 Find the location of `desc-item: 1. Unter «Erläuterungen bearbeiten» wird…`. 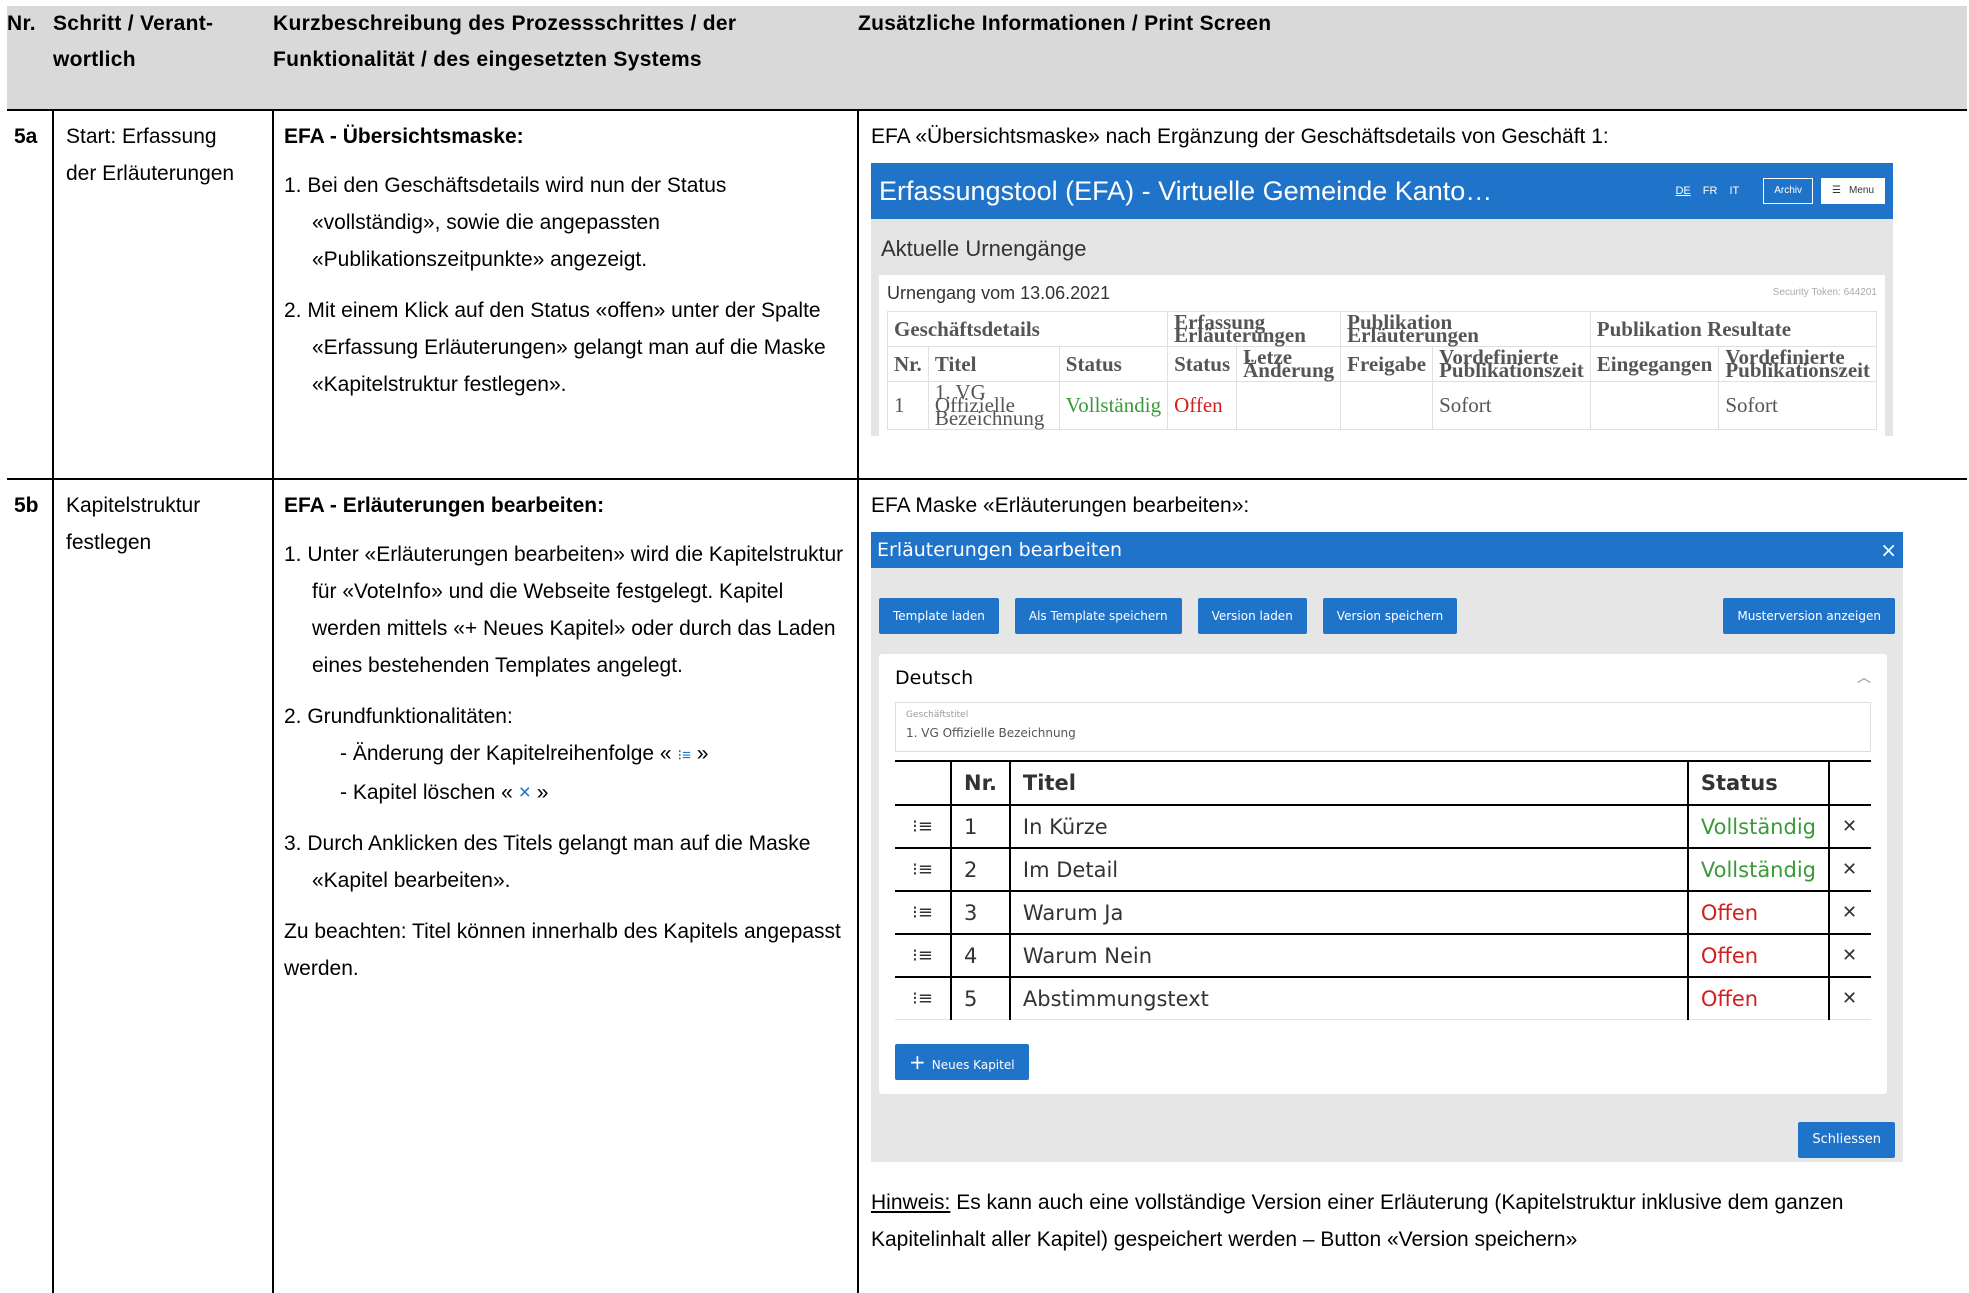

desc-item: 1. Unter «Erläuterungen bearbeiten» wird… is located at coordinates (564, 610).